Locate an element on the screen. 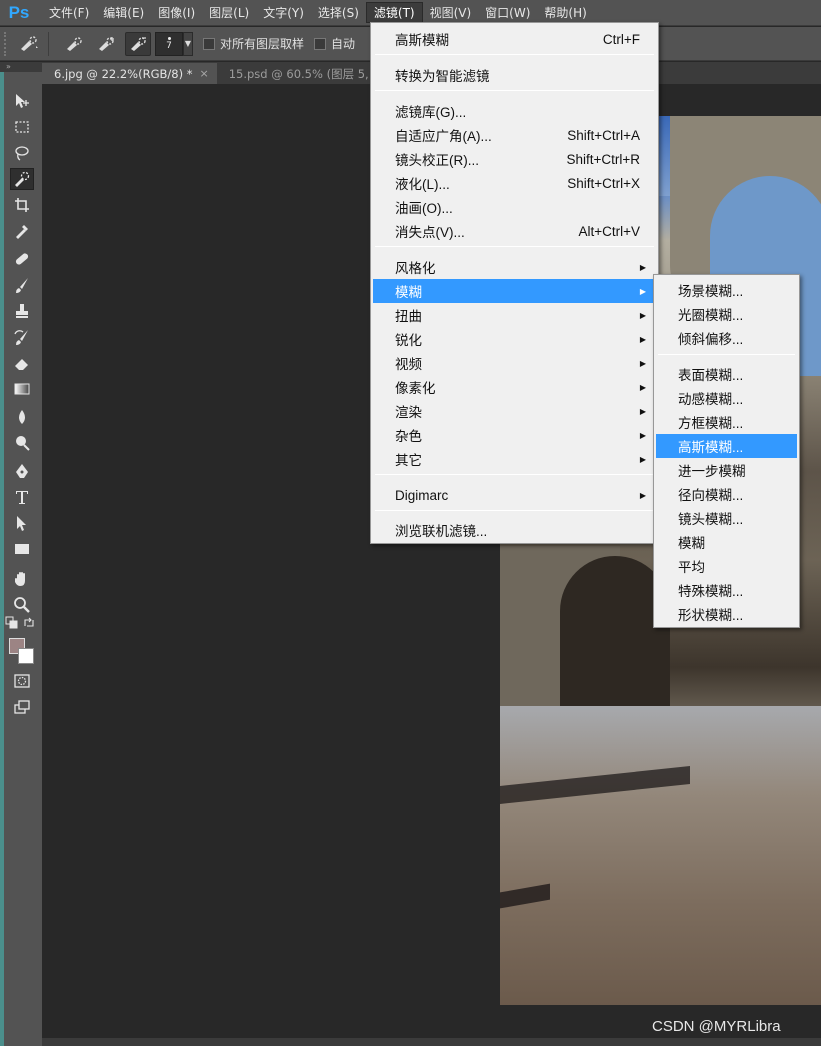 The height and width of the screenshot is (1046, 821). tab-title: 6.jpg @ 22.2%(RGB/8) * is located at coordinates (123, 73).